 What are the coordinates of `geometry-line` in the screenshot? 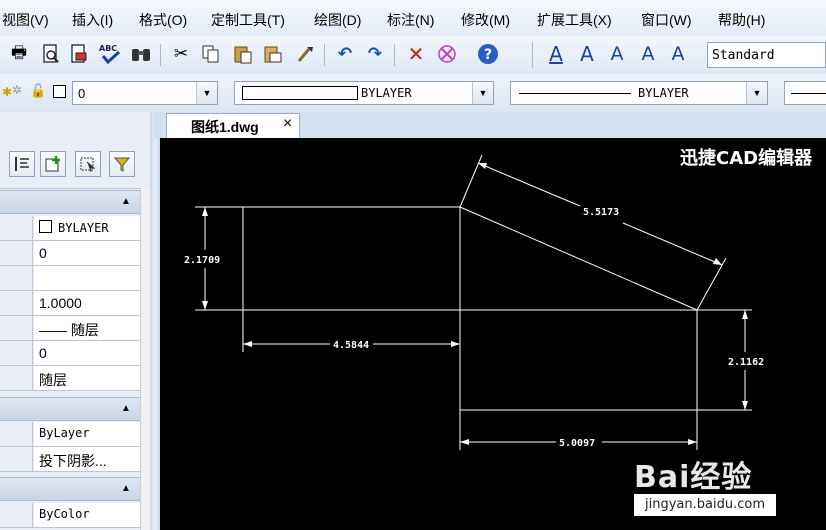 It's located at (578, 258).